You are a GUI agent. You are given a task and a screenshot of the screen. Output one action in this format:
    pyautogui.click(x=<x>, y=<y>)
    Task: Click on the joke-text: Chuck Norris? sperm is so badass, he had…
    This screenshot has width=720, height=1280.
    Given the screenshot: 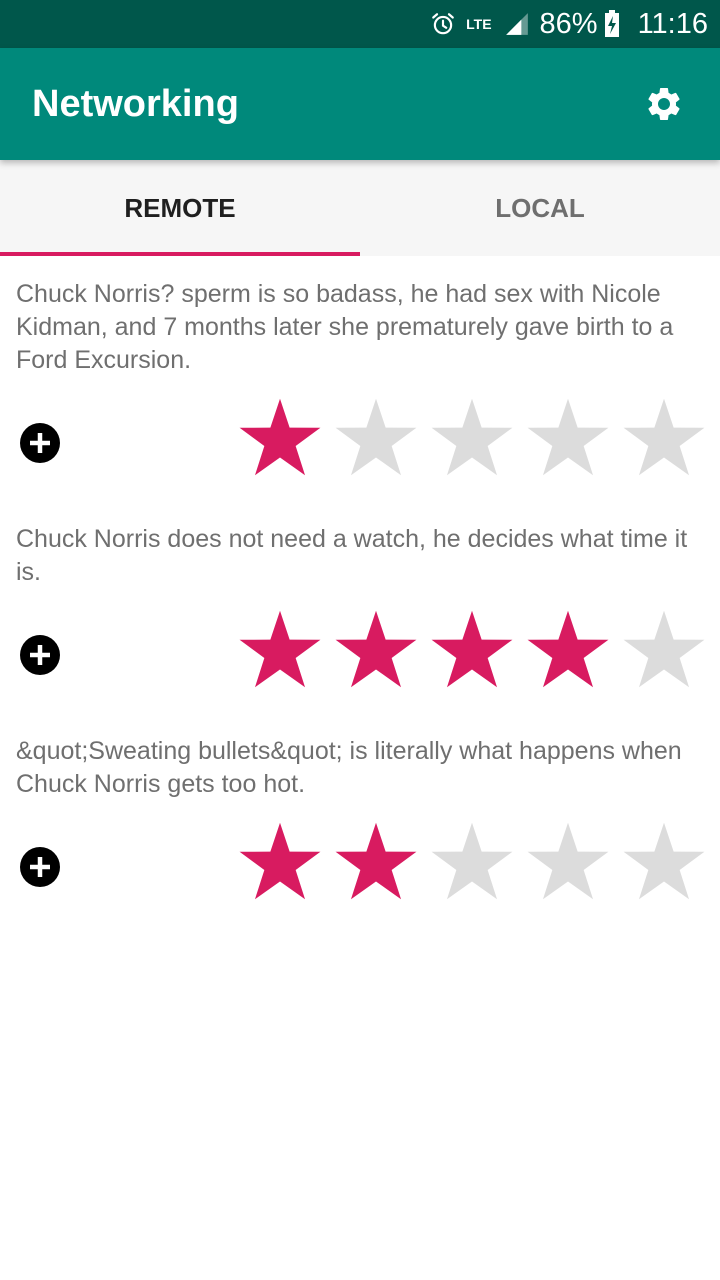 What is the action you would take?
    pyautogui.click(x=345, y=327)
    